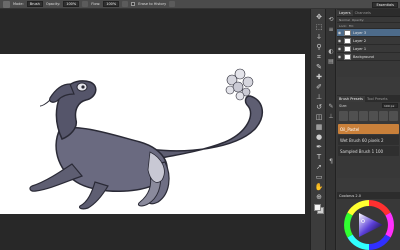 Image resolution: width=400 pixels, height=250 pixels. I want to click on path-select-icon: ➚, so click(319, 167).